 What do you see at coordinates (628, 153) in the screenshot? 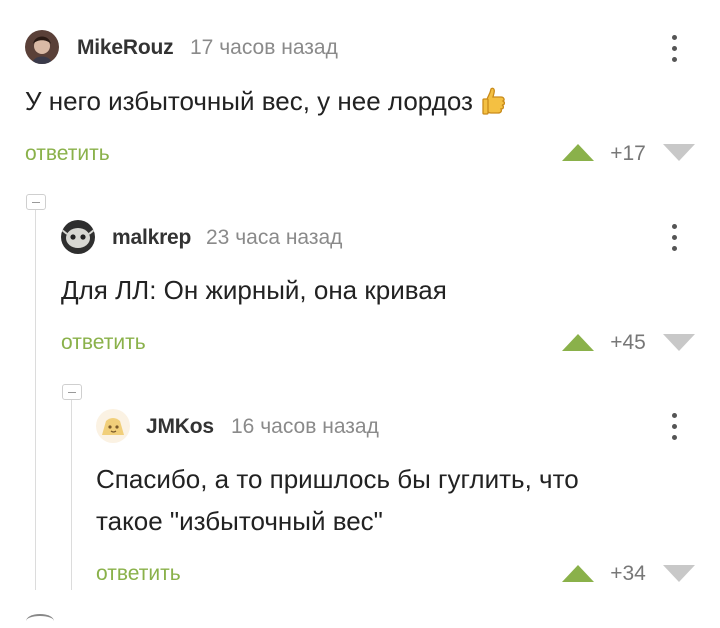
I see `rating: +17` at bounding box center [628, 153].